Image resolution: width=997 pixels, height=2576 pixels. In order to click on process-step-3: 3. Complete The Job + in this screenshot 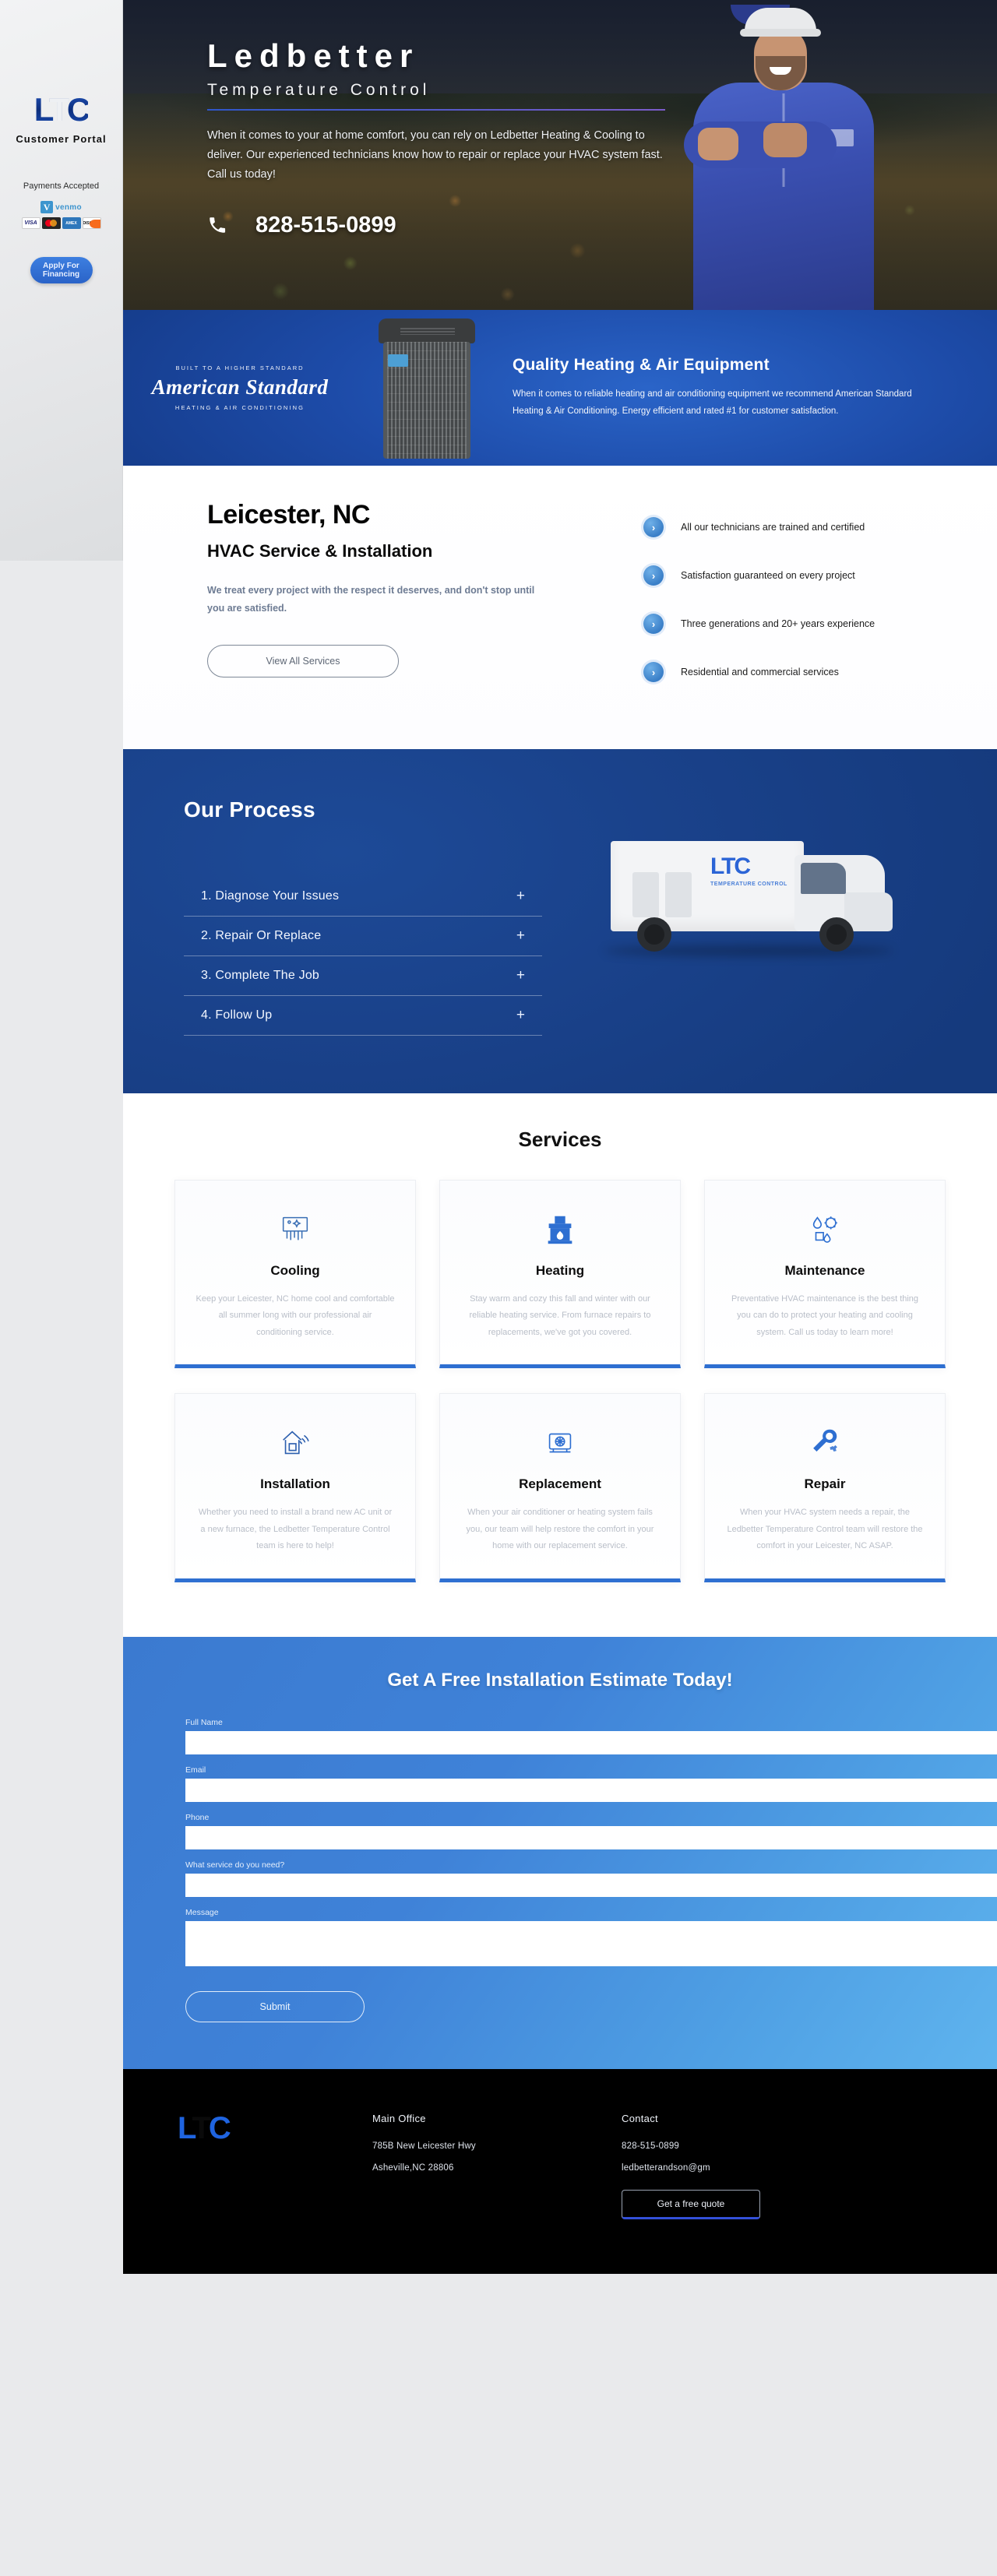, I will do `click(363, 976)`.